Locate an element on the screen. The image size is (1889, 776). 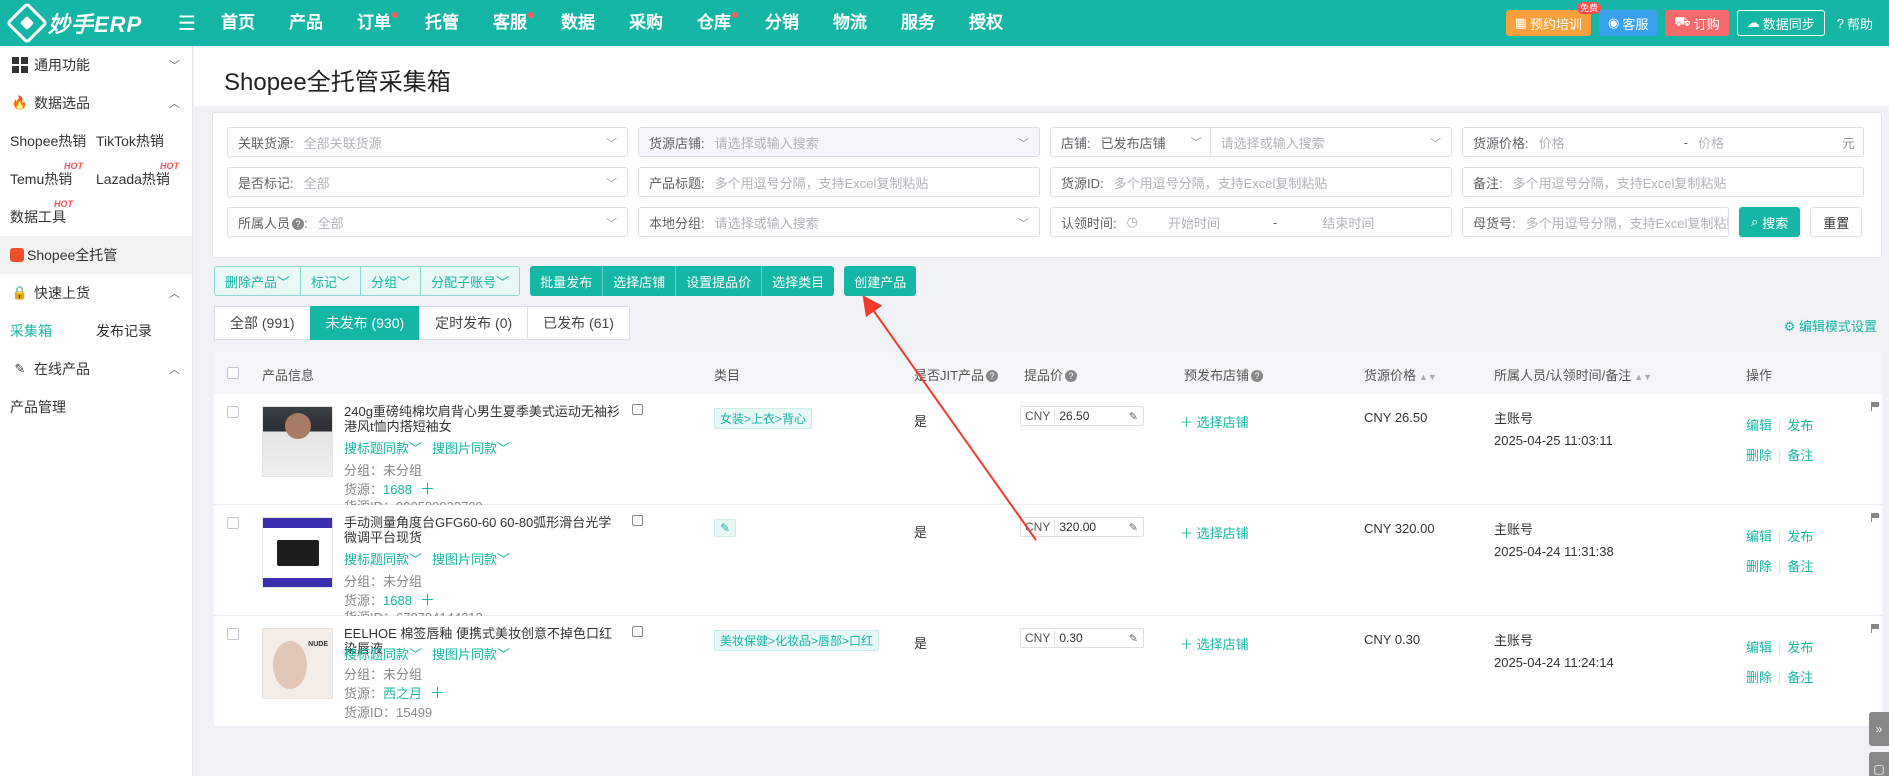
order-button: ⛟ 订购 is located at coordinates (1697, 23).